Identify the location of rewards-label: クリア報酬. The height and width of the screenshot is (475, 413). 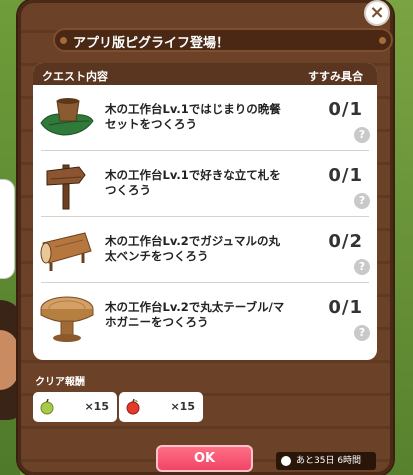
(60, 382).